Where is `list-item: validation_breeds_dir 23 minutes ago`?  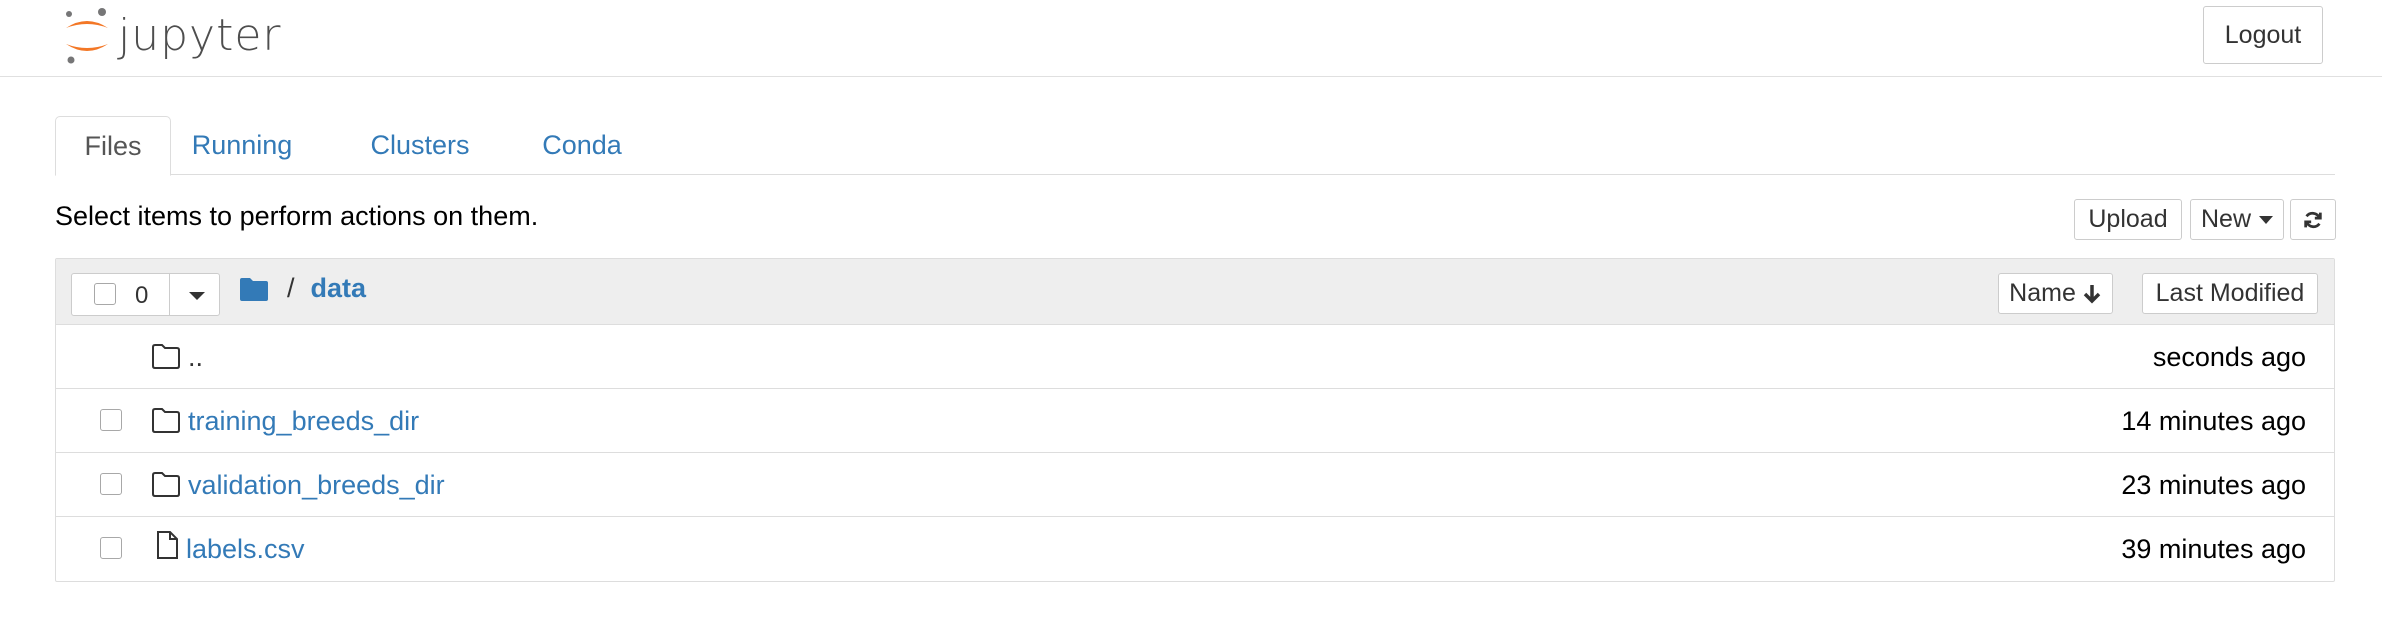
list-item: validation_breeds_dir 23 minutes ago is located at coordinates (1195, 485).